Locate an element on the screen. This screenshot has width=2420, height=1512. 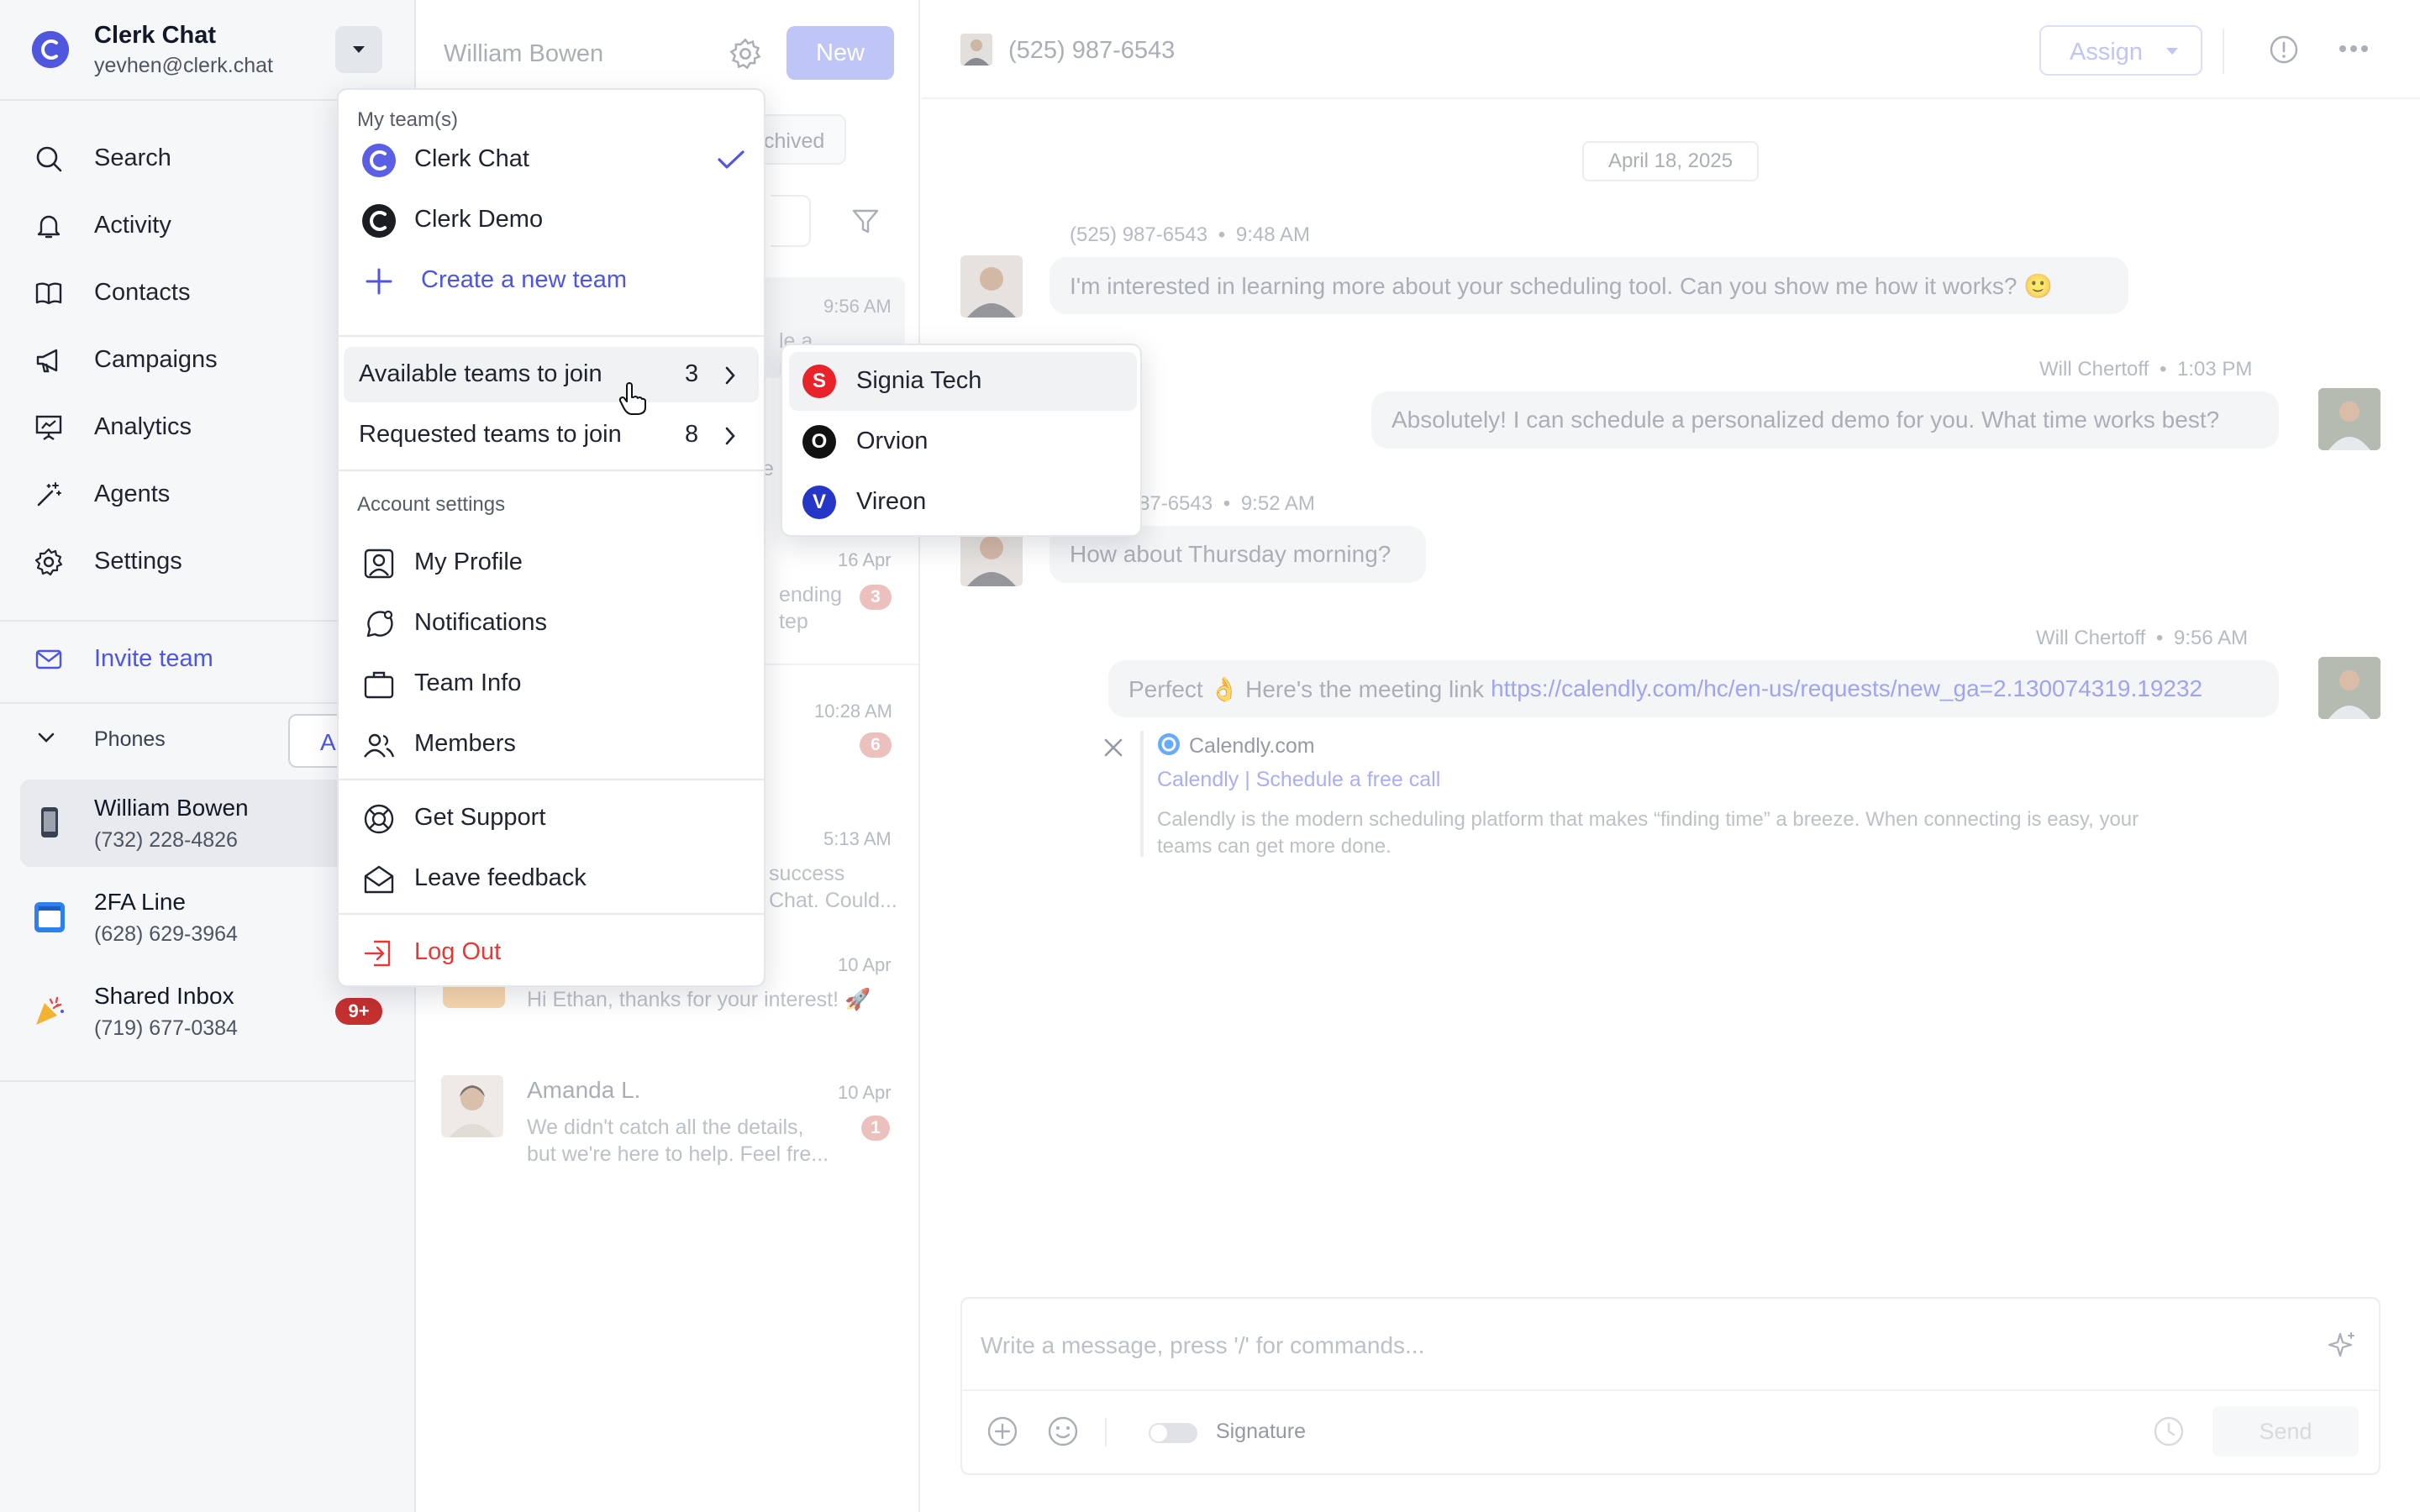
team-item-clerk-chat: Clerk Chat is located at coordinates (552, 159).